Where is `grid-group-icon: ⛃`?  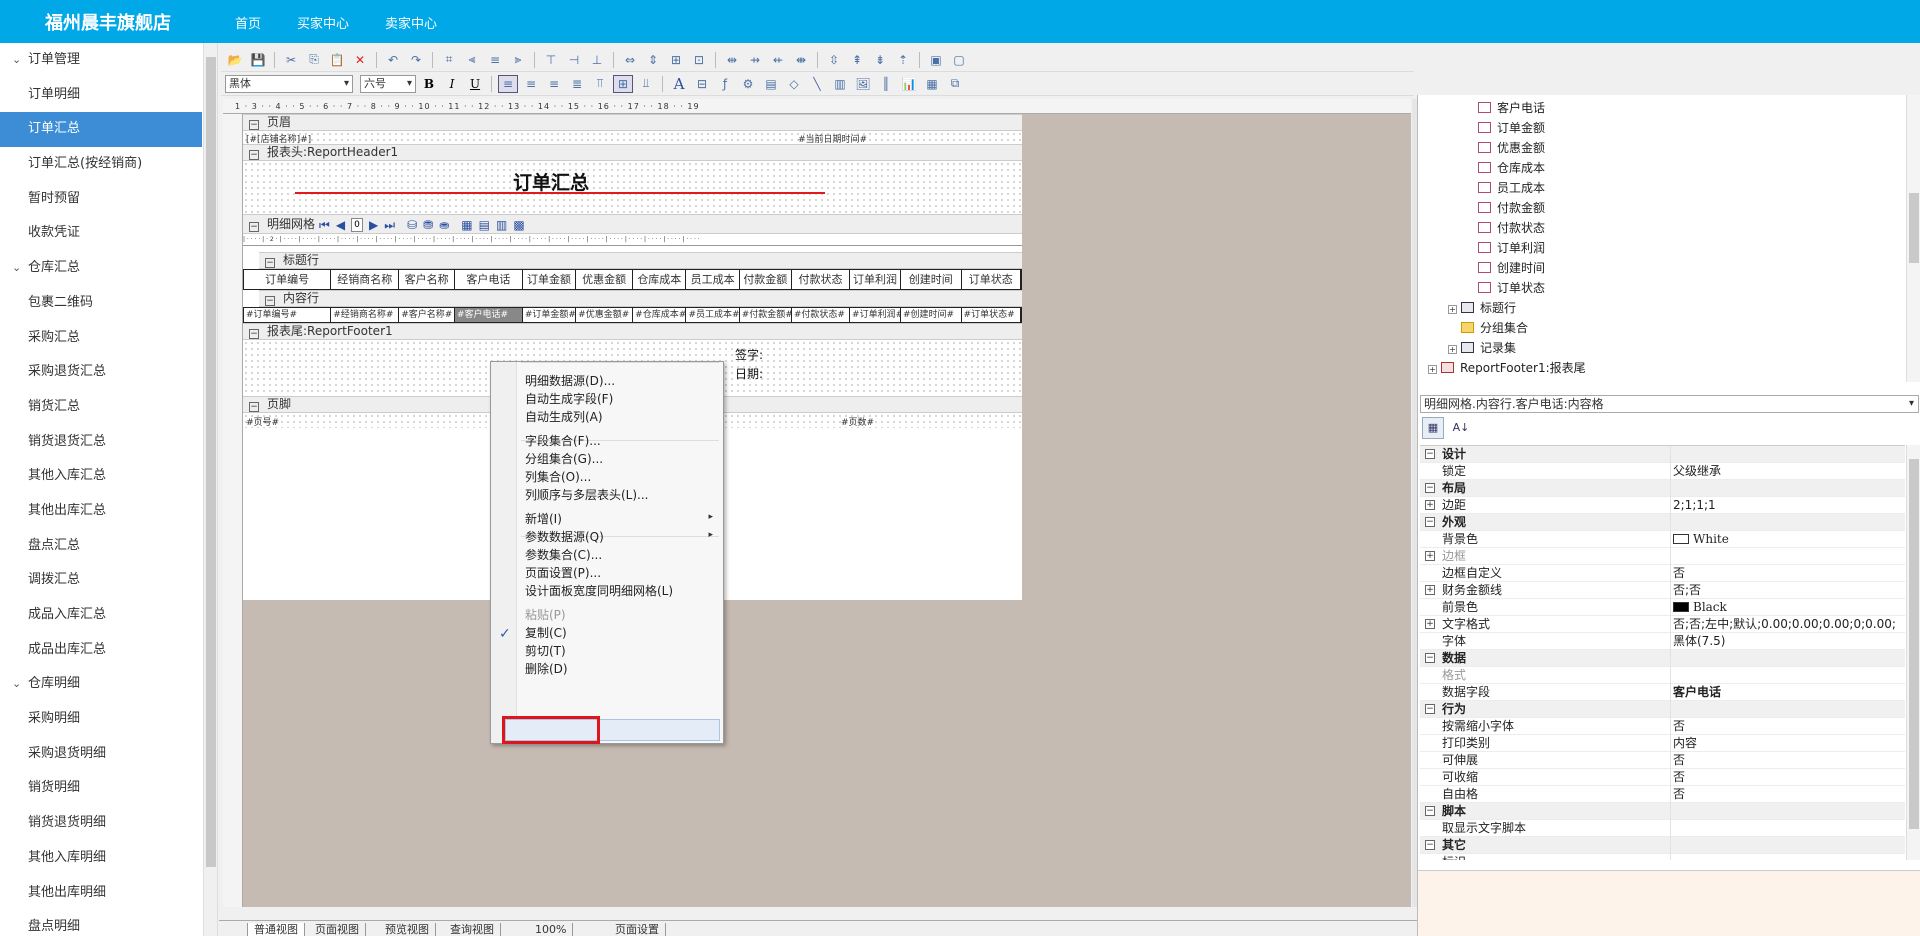 grid-group-icon: ⛃ is located at coordinates (428, 225).